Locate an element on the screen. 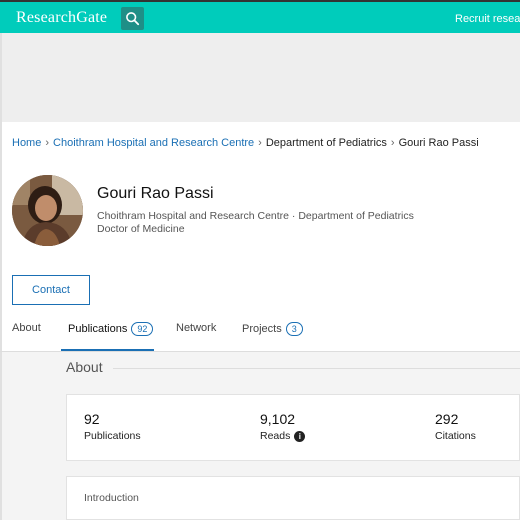 The image size is (520, 520). breadcrumb-institution: Choithram Hospital and Research Centre is located at coordinates (153, 143).